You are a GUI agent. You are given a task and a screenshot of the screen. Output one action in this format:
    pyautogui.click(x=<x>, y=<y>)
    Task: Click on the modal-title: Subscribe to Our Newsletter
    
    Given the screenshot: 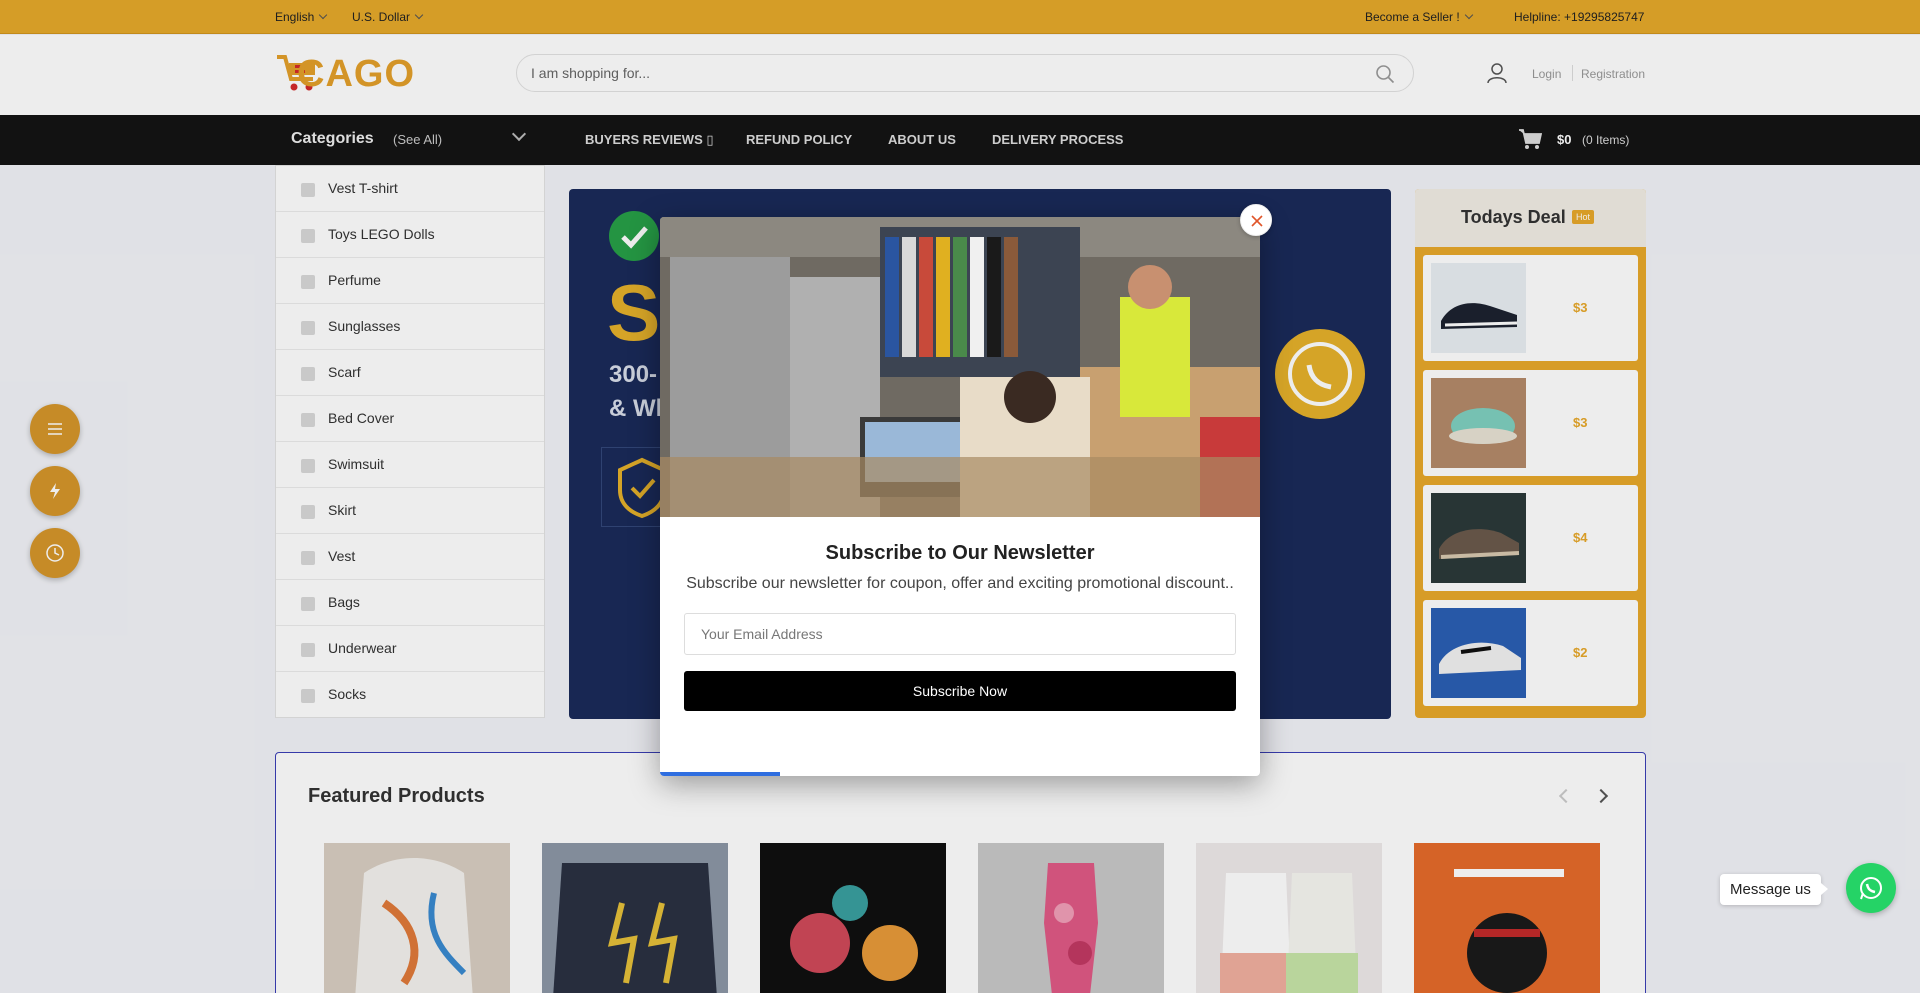 What is the action you would take?
    pyautogui.click(x=960, y=553)
    